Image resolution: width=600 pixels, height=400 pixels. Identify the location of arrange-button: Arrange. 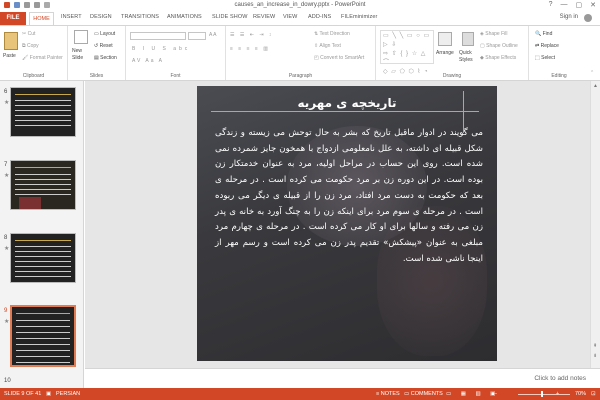
(445, 53).